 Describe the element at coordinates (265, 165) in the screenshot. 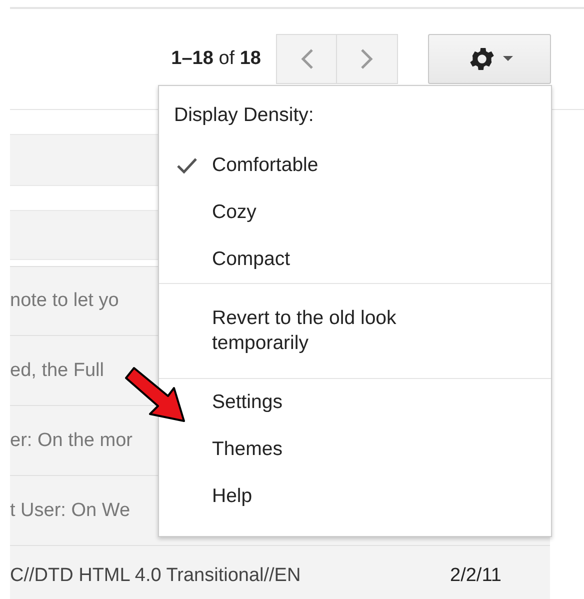

I see `menu-item: Comfortable` at that location.